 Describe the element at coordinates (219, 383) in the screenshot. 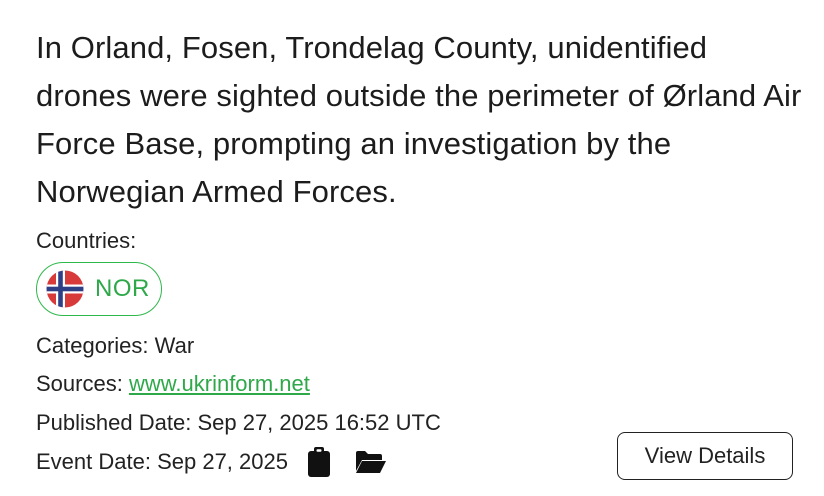

I see `source-link: www.ukrinform.net` at that location.